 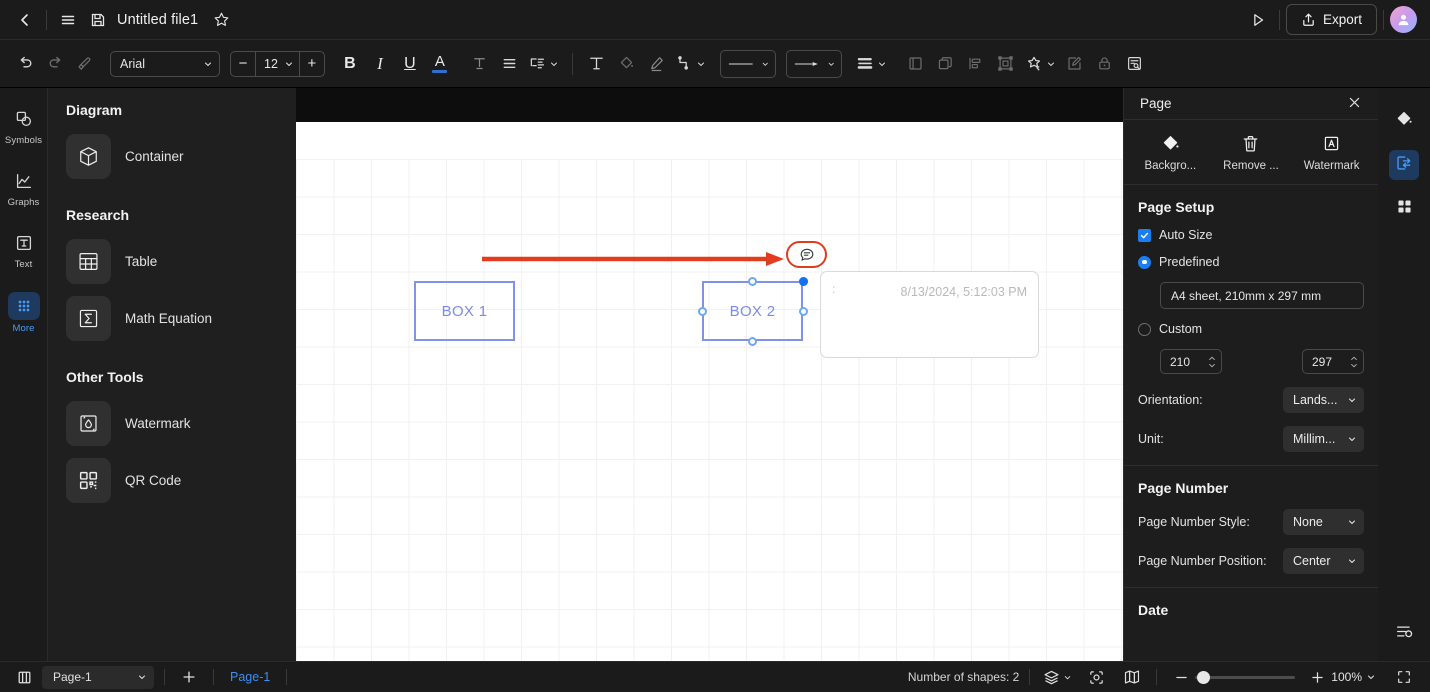 I want to click on redo-icon, so click(x=55, y=64).